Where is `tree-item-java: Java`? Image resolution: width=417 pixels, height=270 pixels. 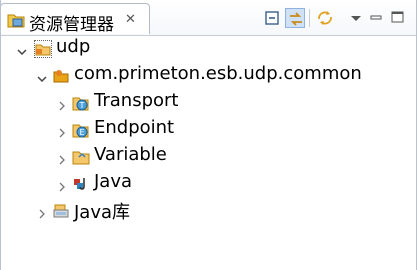
tree-item-java: Java is located at coordinates (208, 183).